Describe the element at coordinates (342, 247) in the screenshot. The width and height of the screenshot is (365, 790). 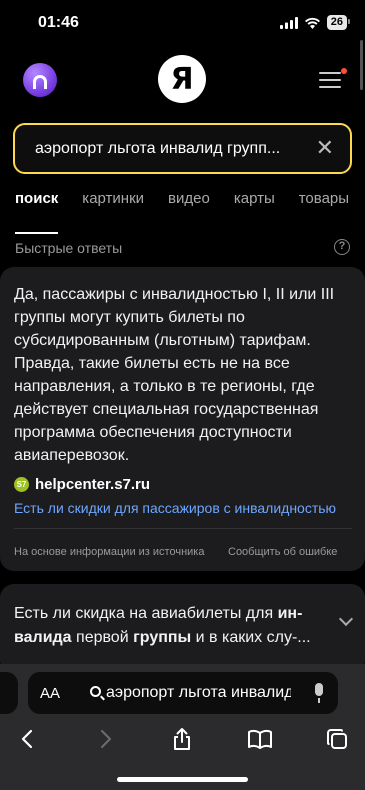
I see `help-icon: ?` at that location.